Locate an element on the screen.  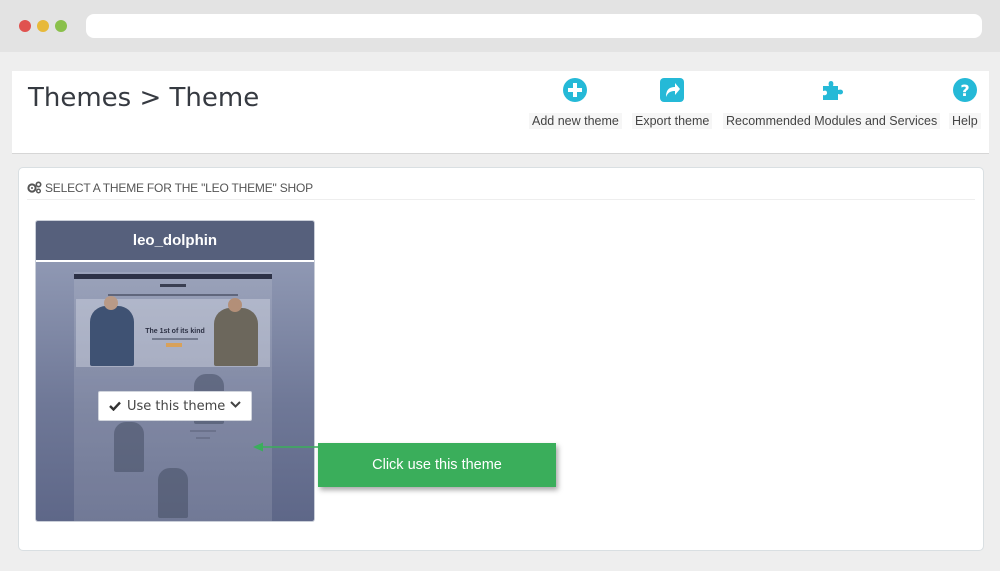
panel-heading-text: SELECT A THEME FOR THE "LEO THEME" SHOP is located at coordinates (179, 187).